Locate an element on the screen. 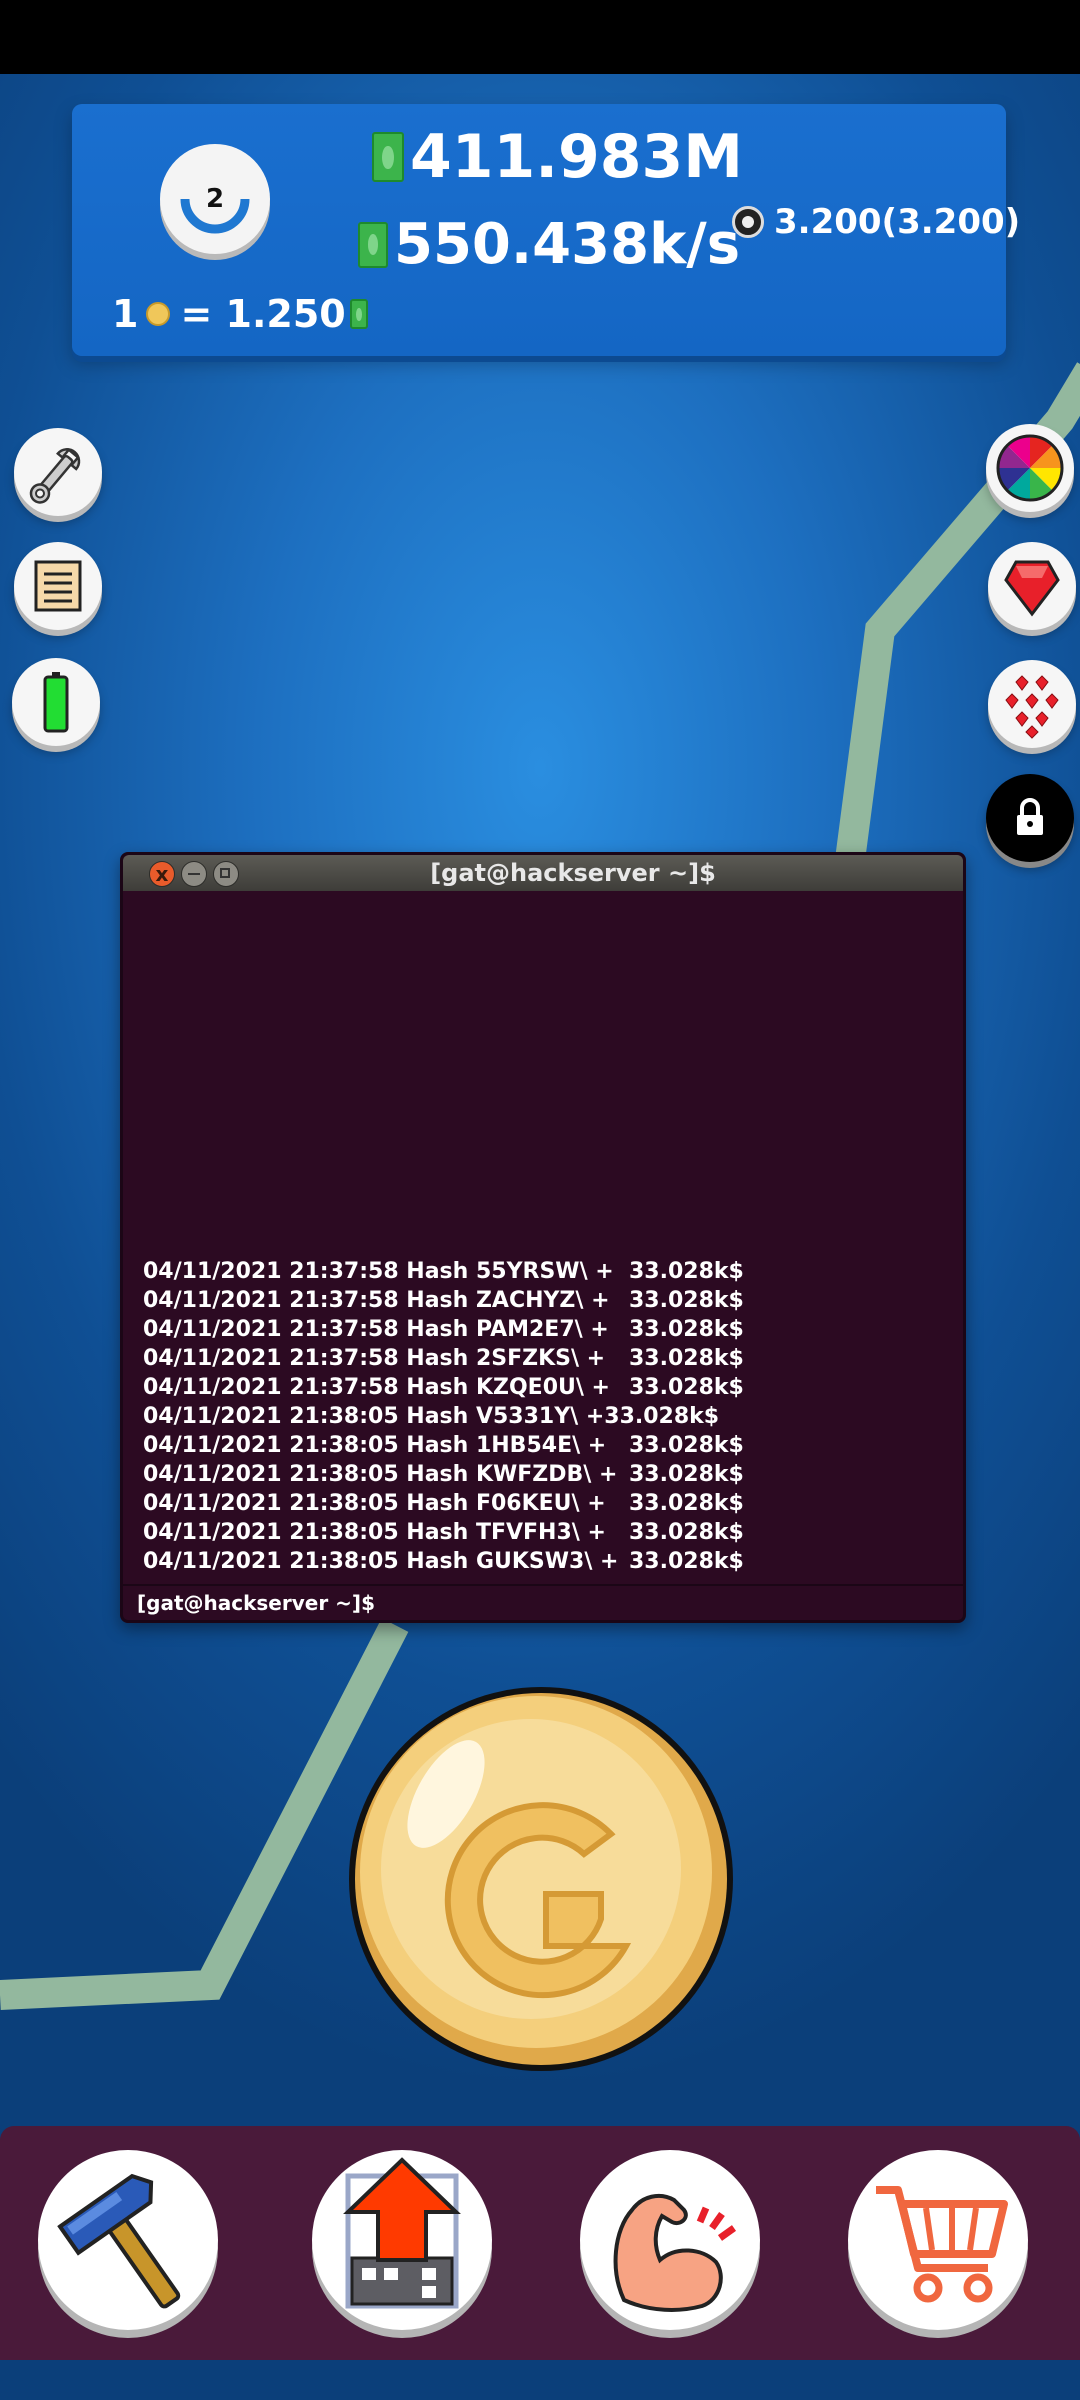 The image size is (1080, 2400). energy-button is located at coordinates (56, 702).